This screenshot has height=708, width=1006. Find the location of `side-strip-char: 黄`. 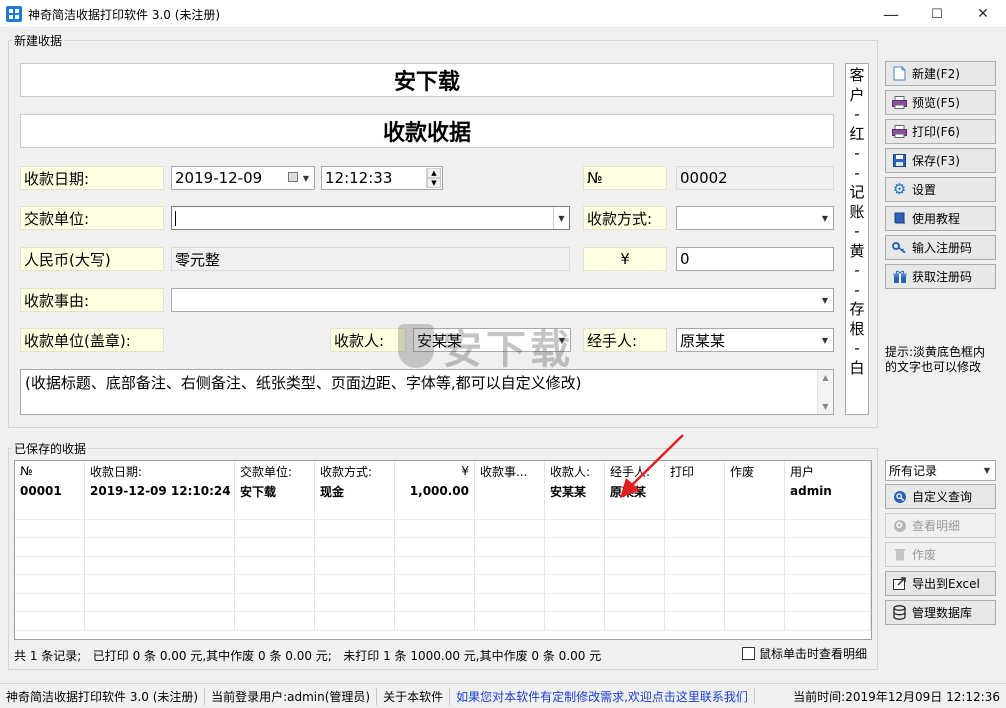

side-strip-char: 黄 is located at coordinates (857, 250).